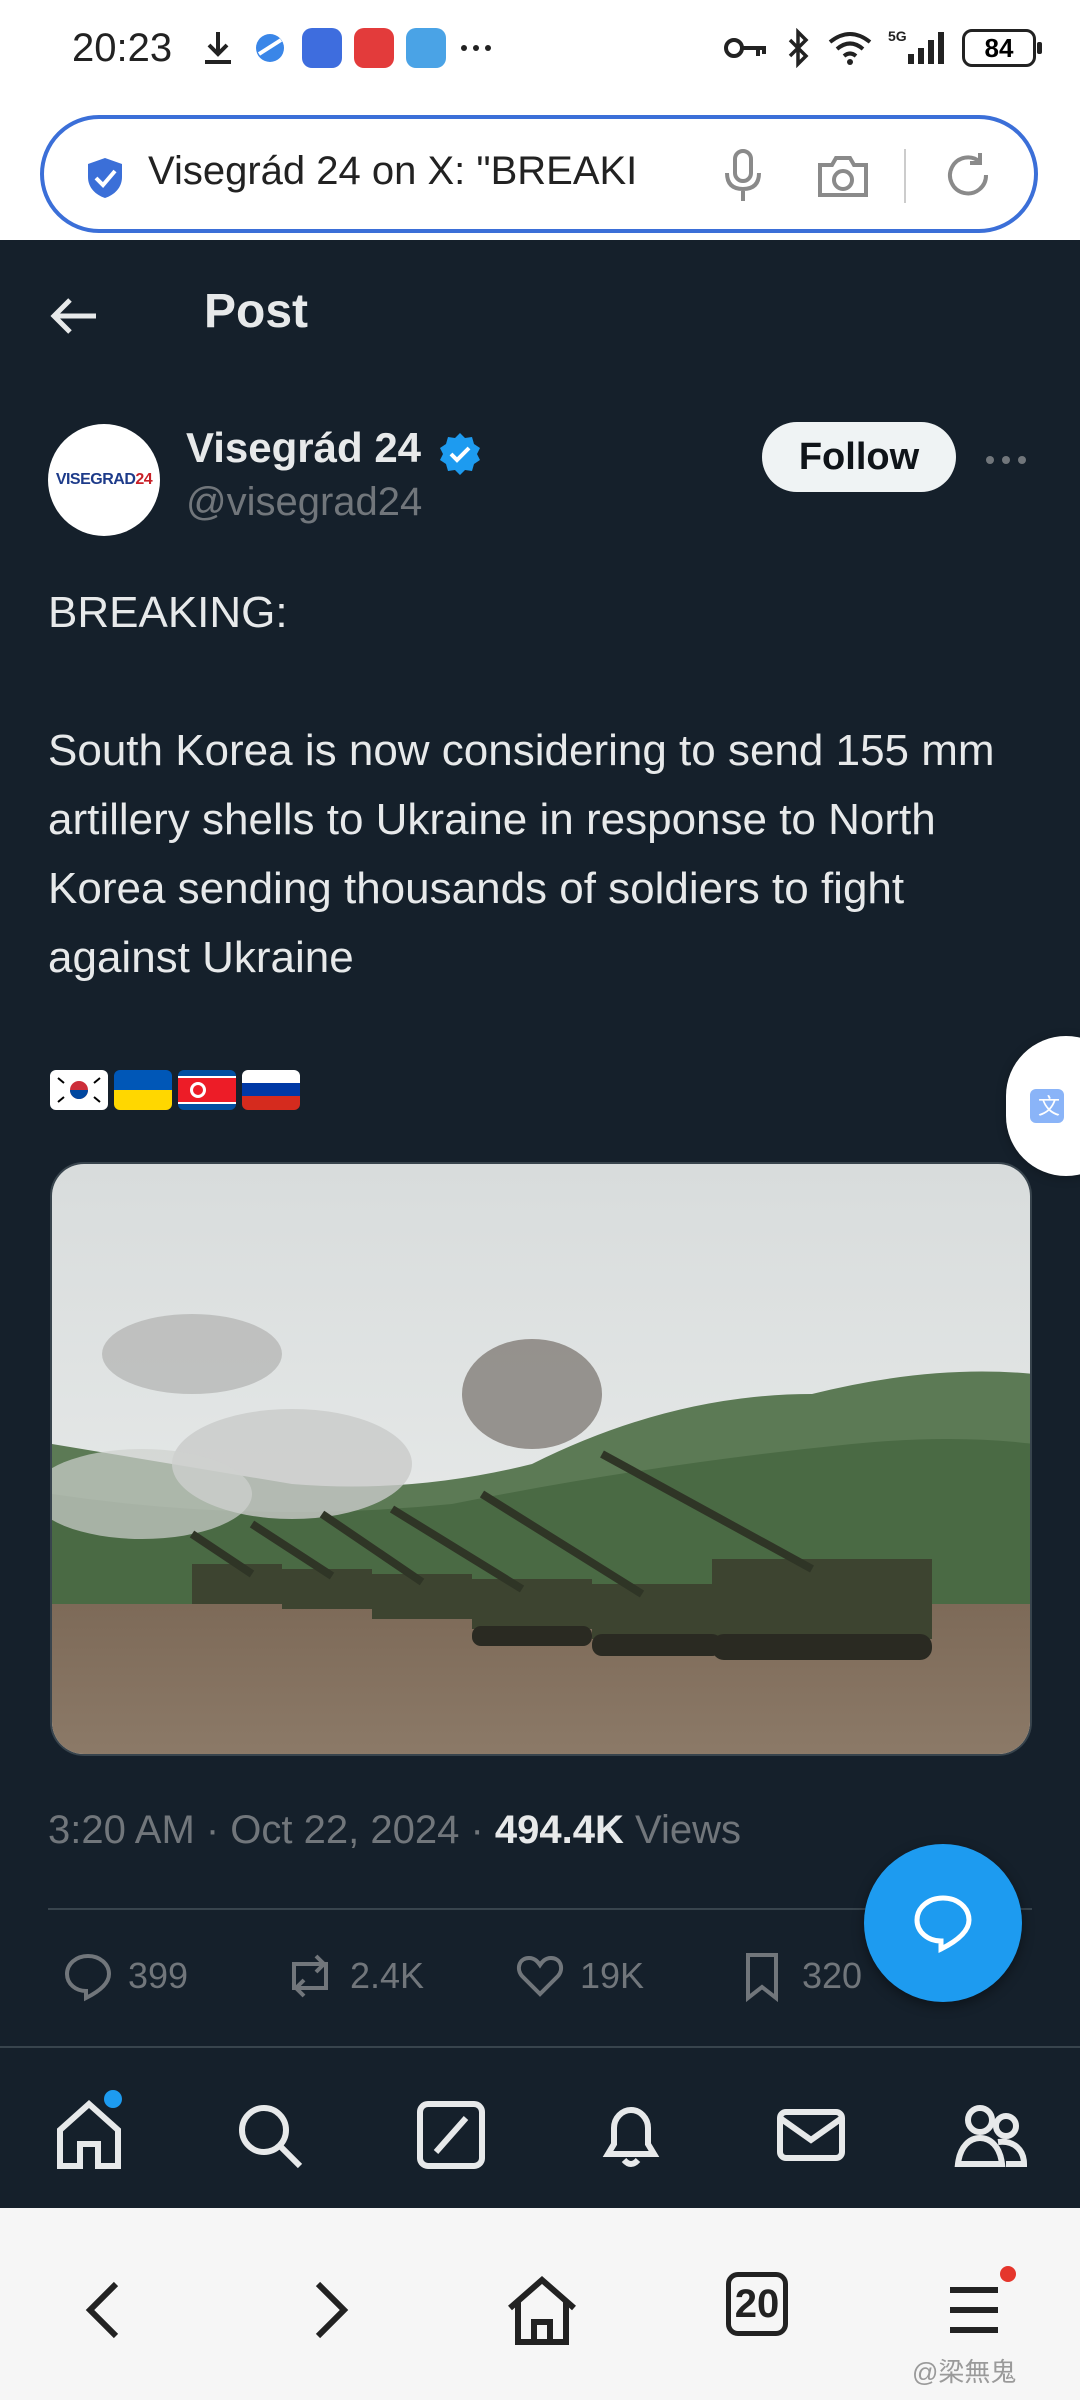 This screenshot has height=2400, width=1080. I want to click on svg-text: 文, so click(1049, 1107).